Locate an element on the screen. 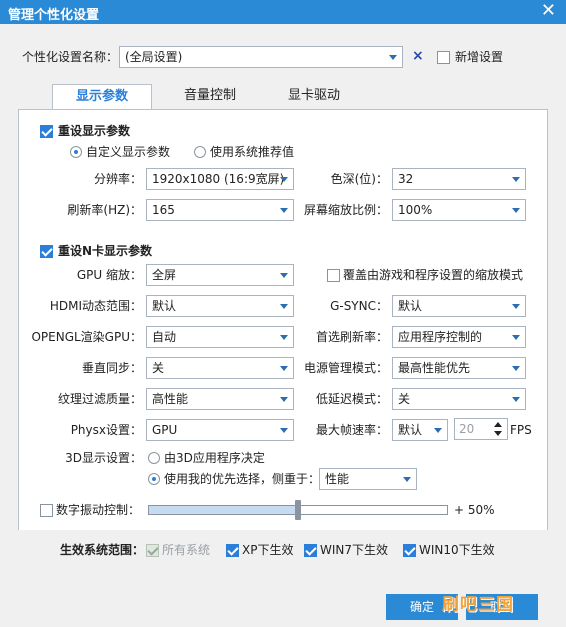 This screenshot has width=566, height=627. override-scaling-checkbox is located at coordinates (333, 275).